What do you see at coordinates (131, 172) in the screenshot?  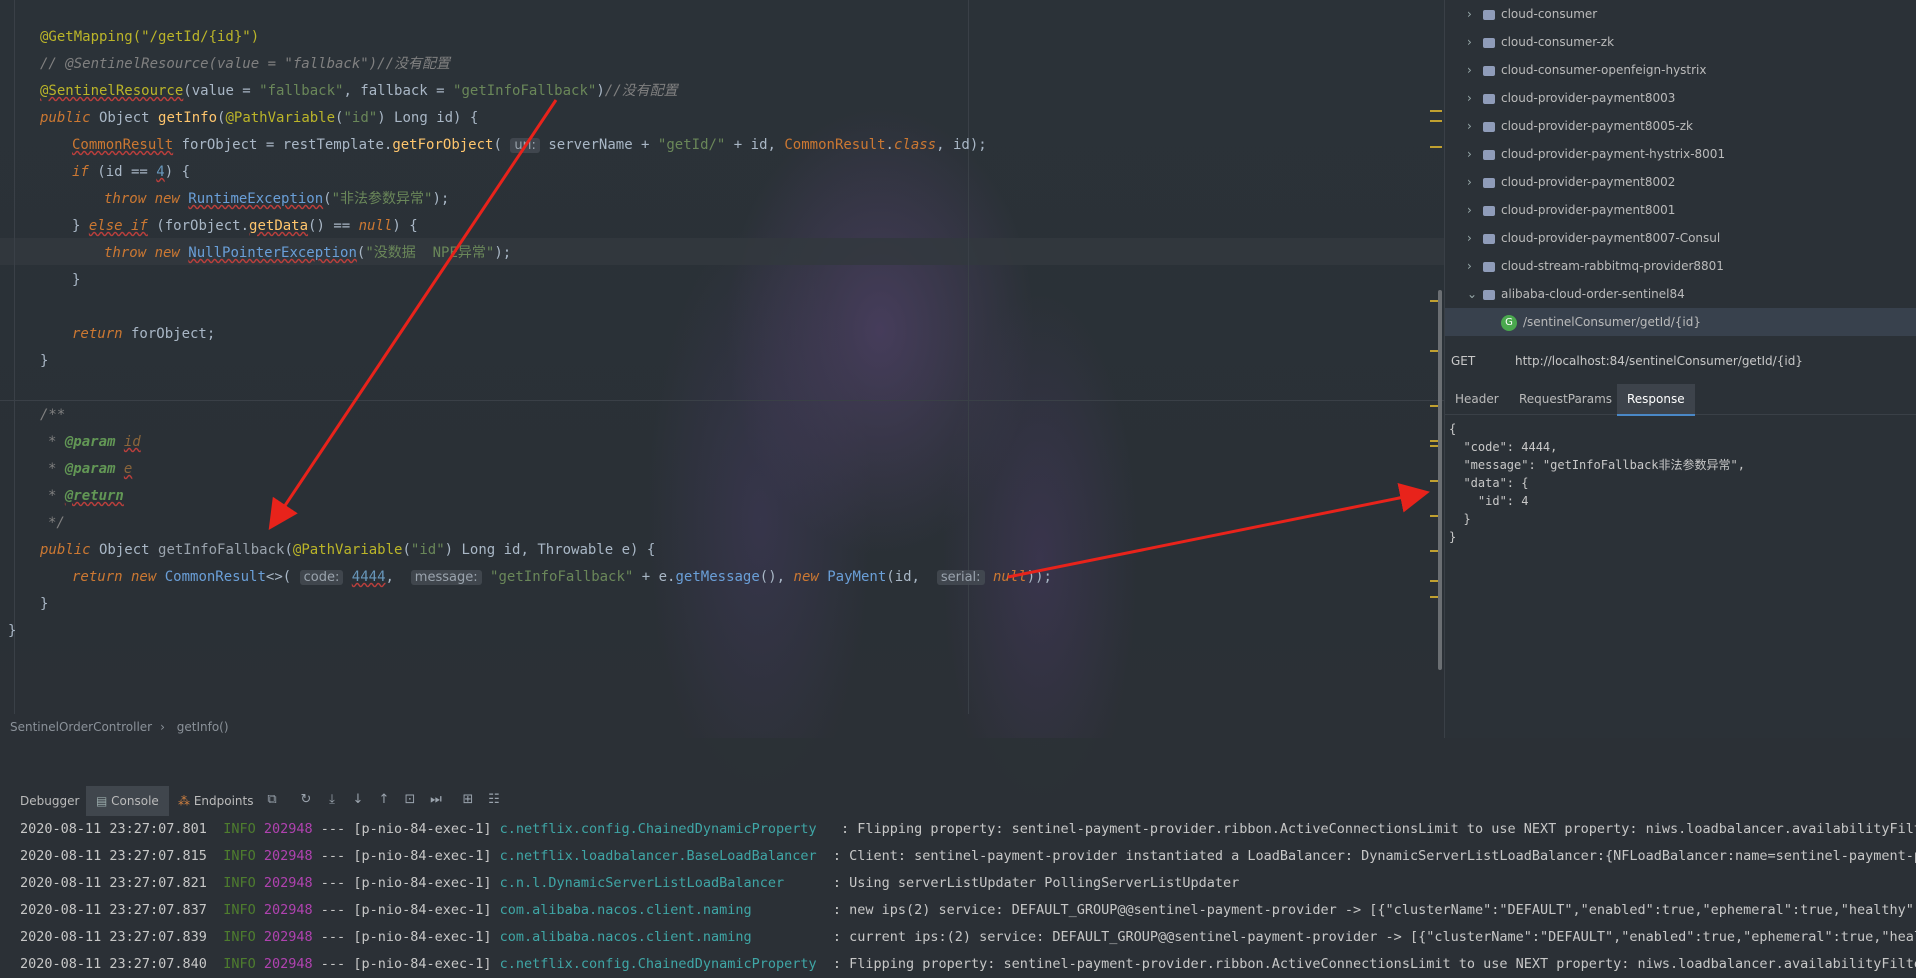 I see `code-line: if (id == 4) {` at bounding box center [131, 172].